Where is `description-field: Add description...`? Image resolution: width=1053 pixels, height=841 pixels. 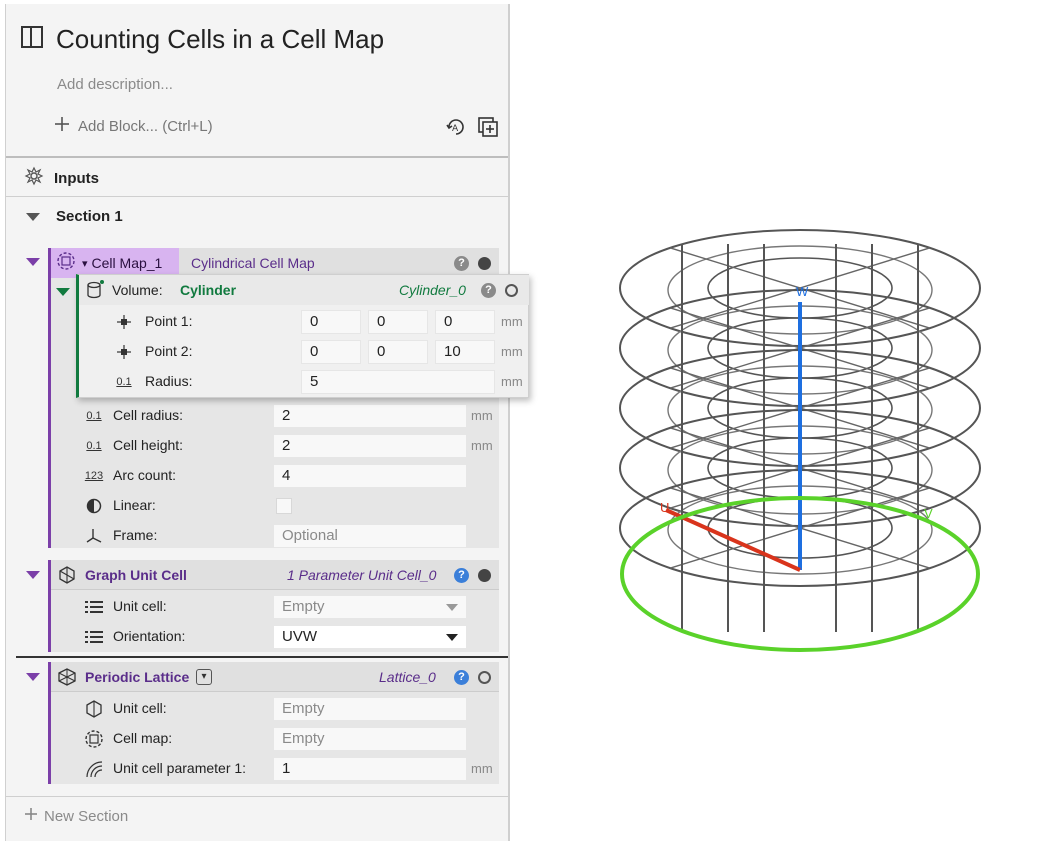 description-field: Add description... is located at coordinates (115, 84).